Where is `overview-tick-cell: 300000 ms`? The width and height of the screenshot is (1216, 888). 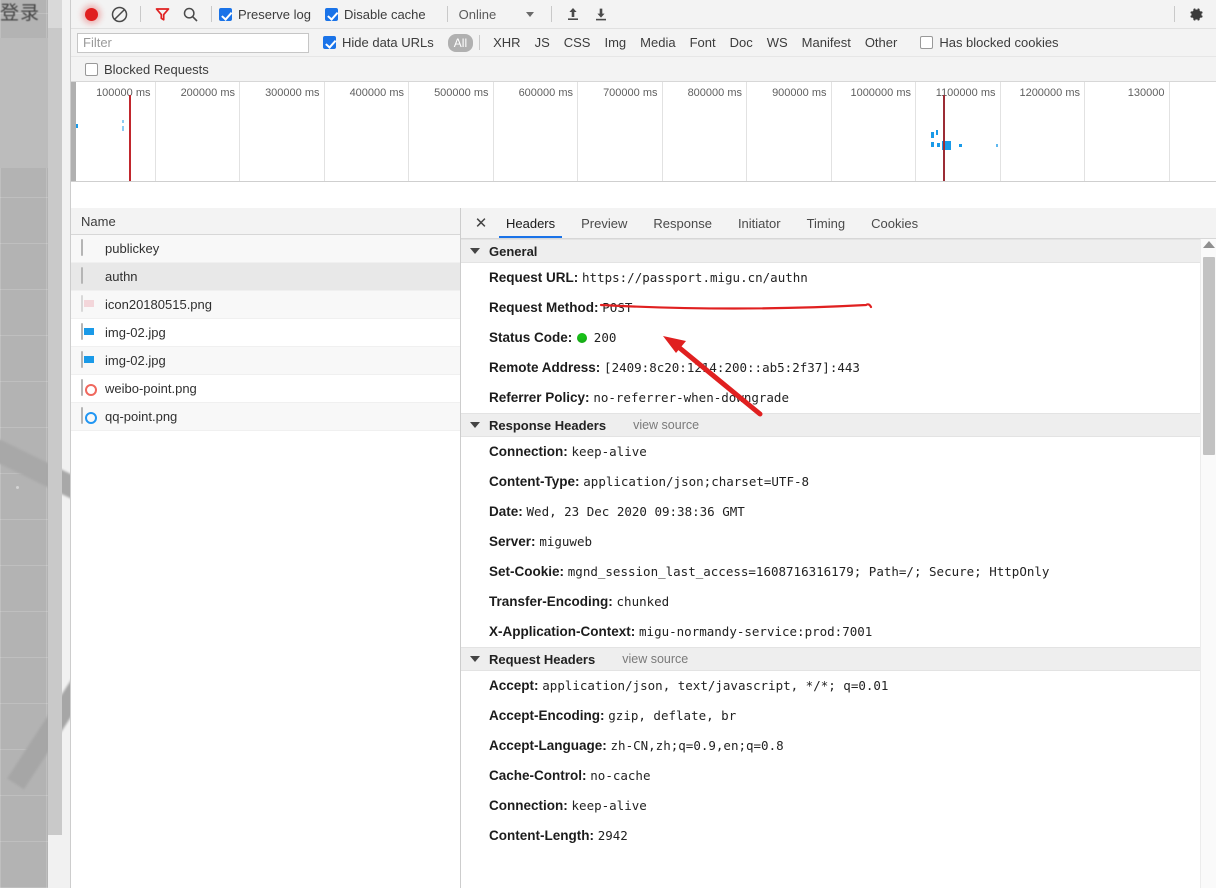 overview-tick-cell: 300000 ms is located at coordinates (282, 131).